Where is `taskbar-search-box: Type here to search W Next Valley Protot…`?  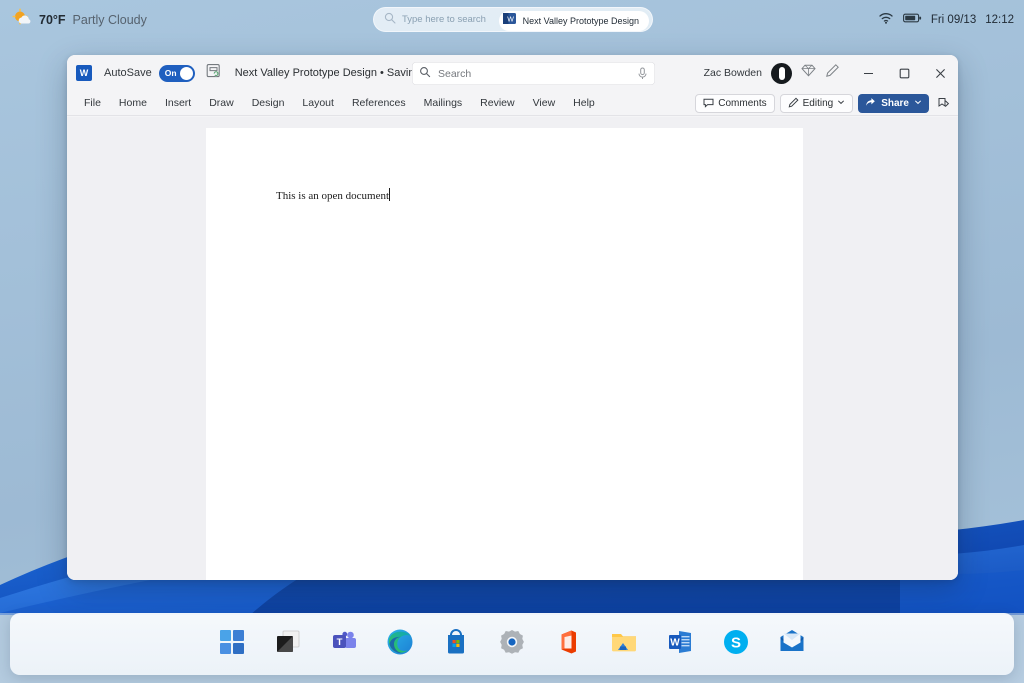
taskbar-search-box: Type here to search W Next Valley Protot… is located at coordinates (513, 19).